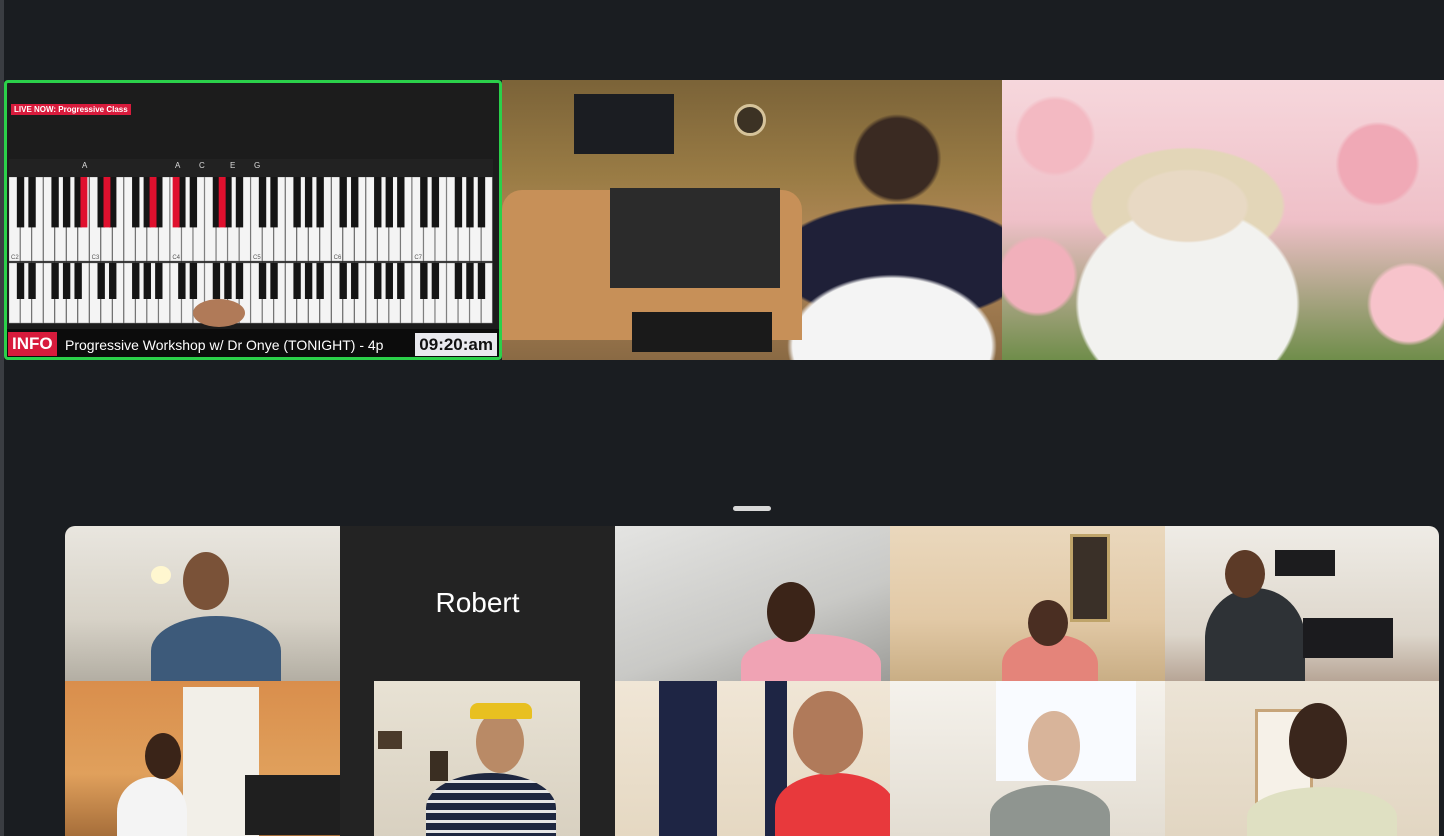 Image resolution: width=1444 pixels, height=836 pixels. What do you see at coordinates (32, 344) in the screenshot?
I see `info-badge: INFO` at bounding box center [32, 344].